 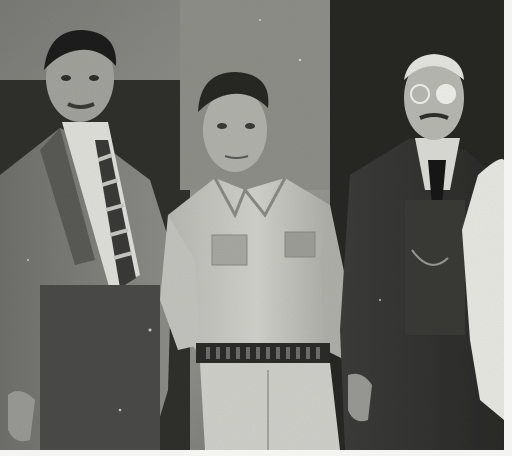 I want to click on spectacles-right, so click(x=446, y=94).